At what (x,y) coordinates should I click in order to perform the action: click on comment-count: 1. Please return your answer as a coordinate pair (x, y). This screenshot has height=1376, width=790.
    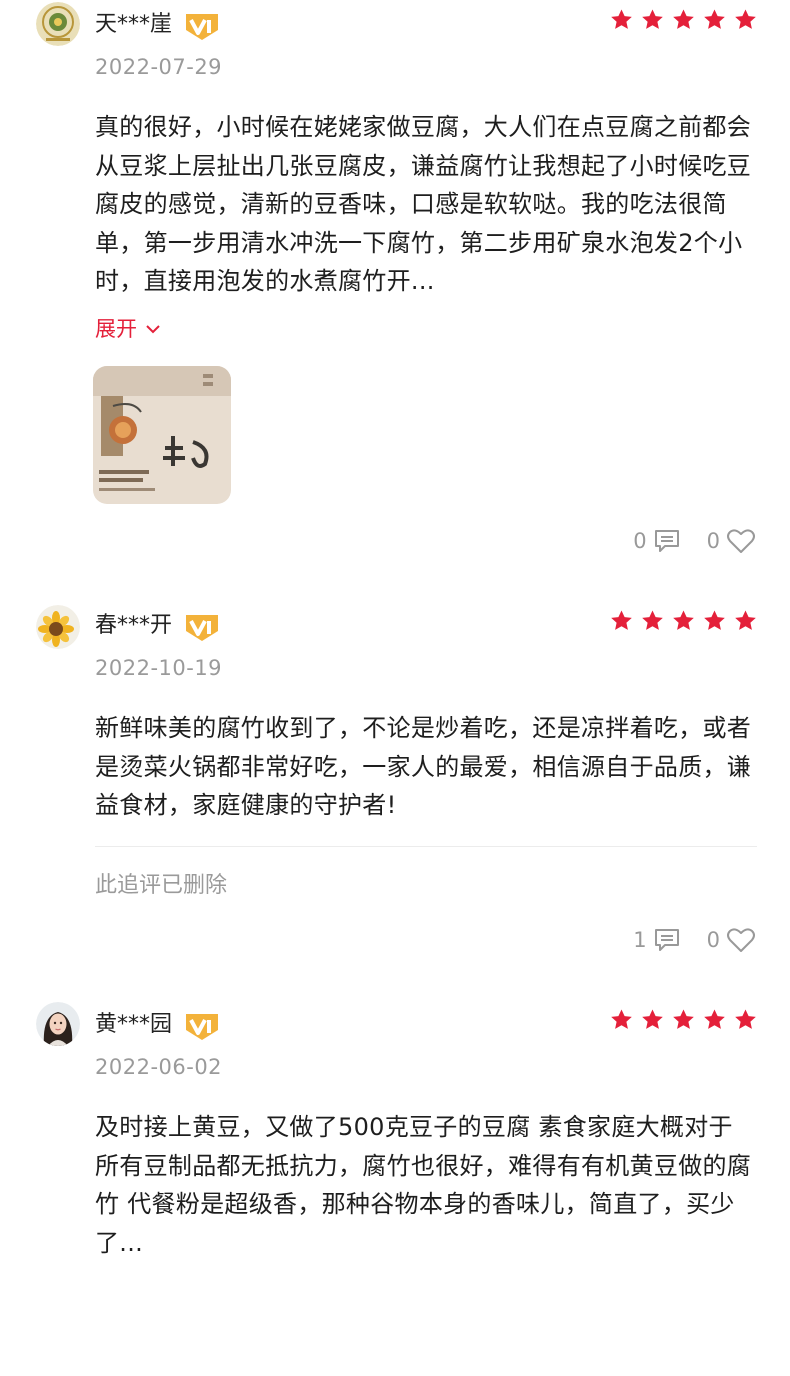
    Looking at the image, I should click on (640, 940).